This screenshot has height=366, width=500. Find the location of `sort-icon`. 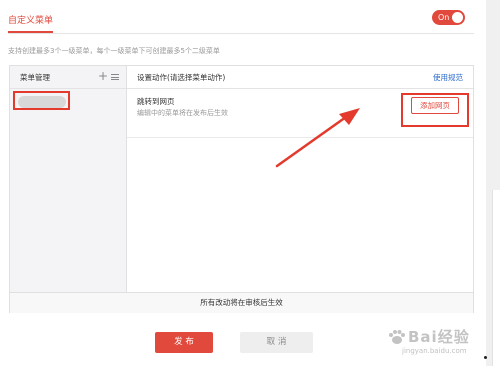

sort-icon is located at coordinates (115, 77).